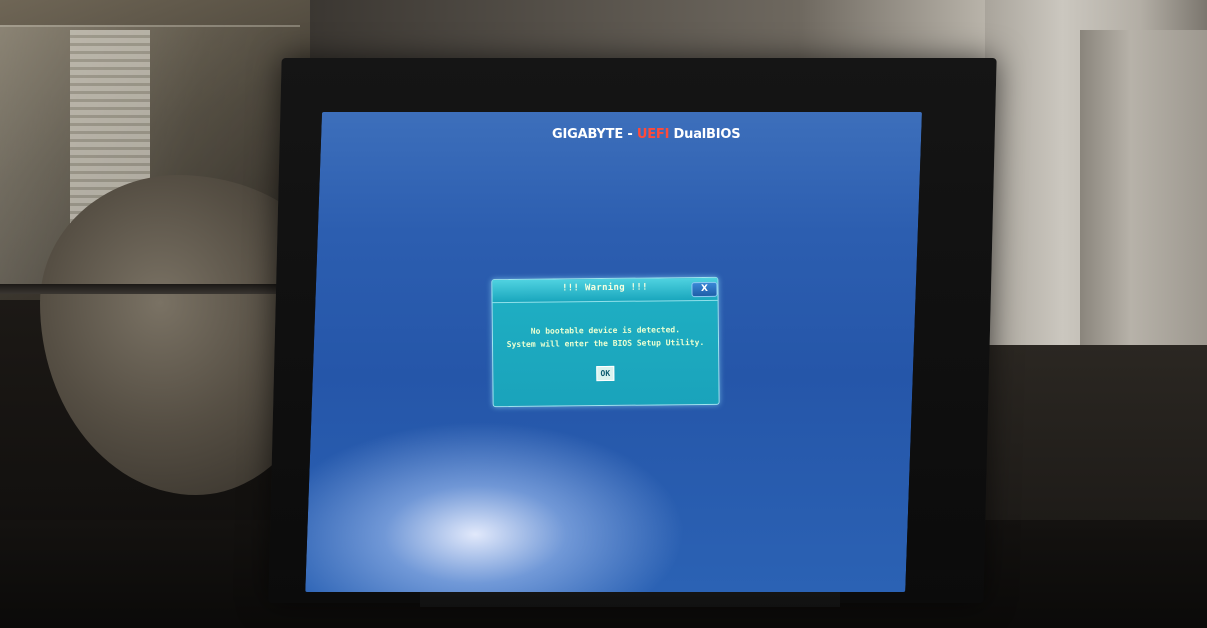 This screenshot has height=628, width=1207. I want to click on dialog-title: !!! Warning !!!, so click(604, 288).